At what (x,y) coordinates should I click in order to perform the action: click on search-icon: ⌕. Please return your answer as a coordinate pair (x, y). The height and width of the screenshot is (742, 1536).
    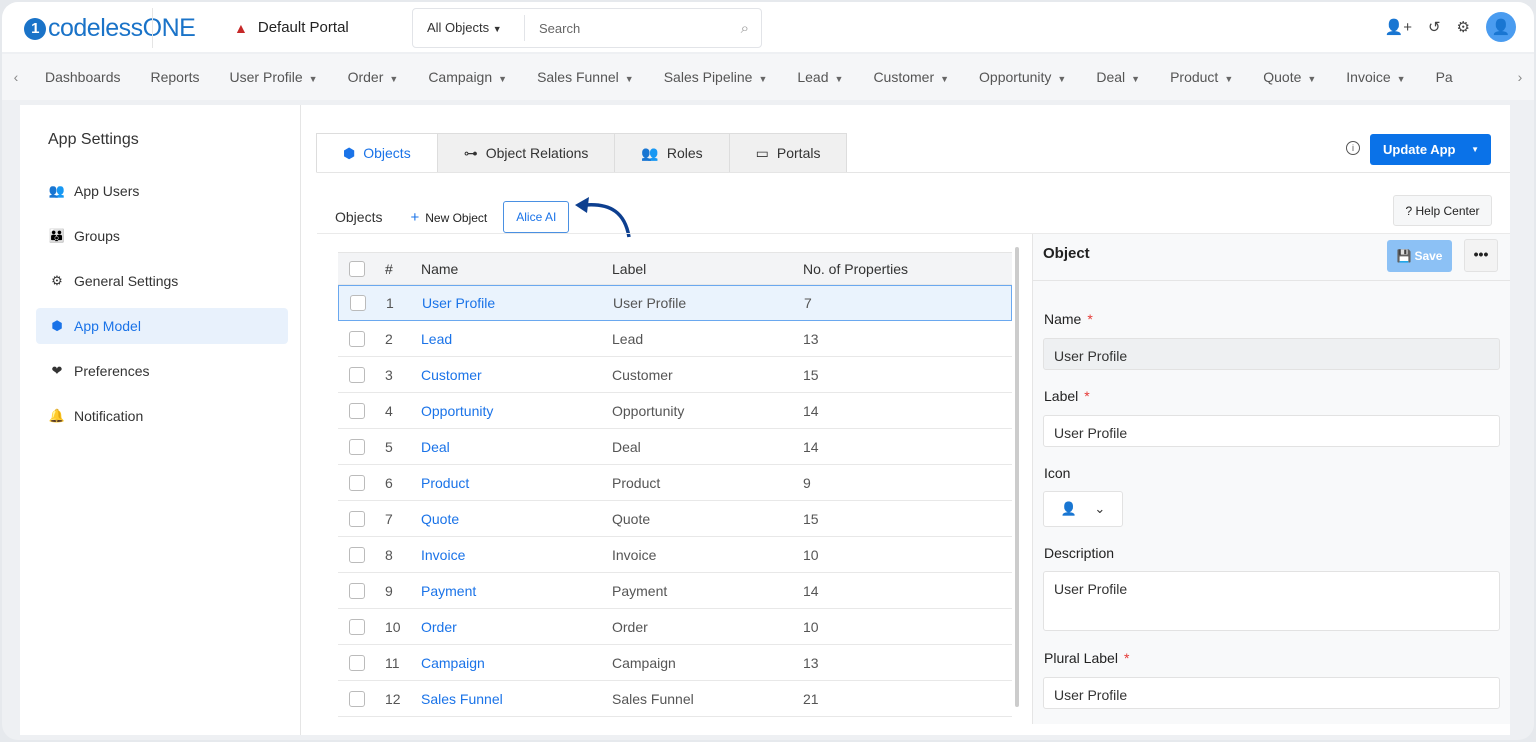
    Looking at the image, I should click on (745, 28).